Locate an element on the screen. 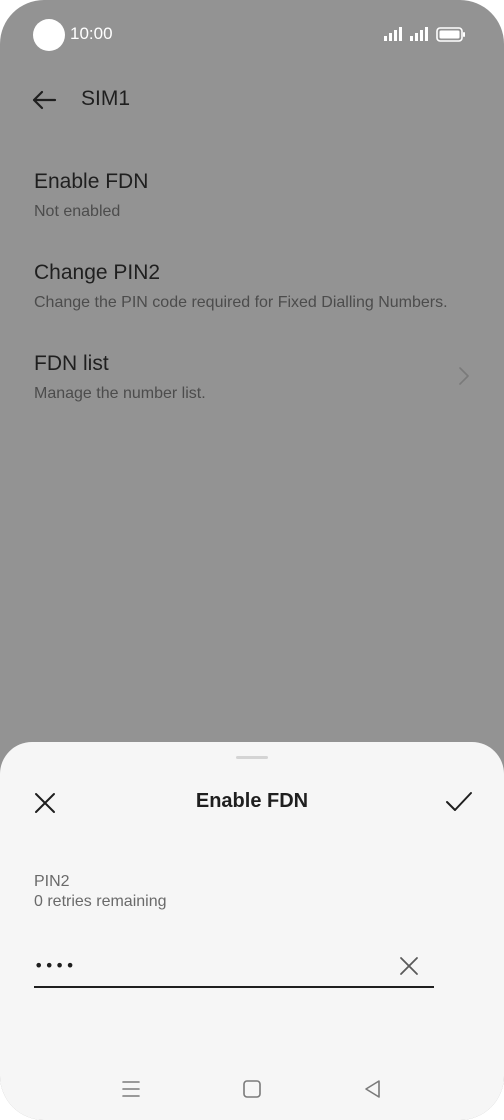 The width and height of the screenshot is (504, 1120). chevron-right-icon is located at coordinates (464, 376).